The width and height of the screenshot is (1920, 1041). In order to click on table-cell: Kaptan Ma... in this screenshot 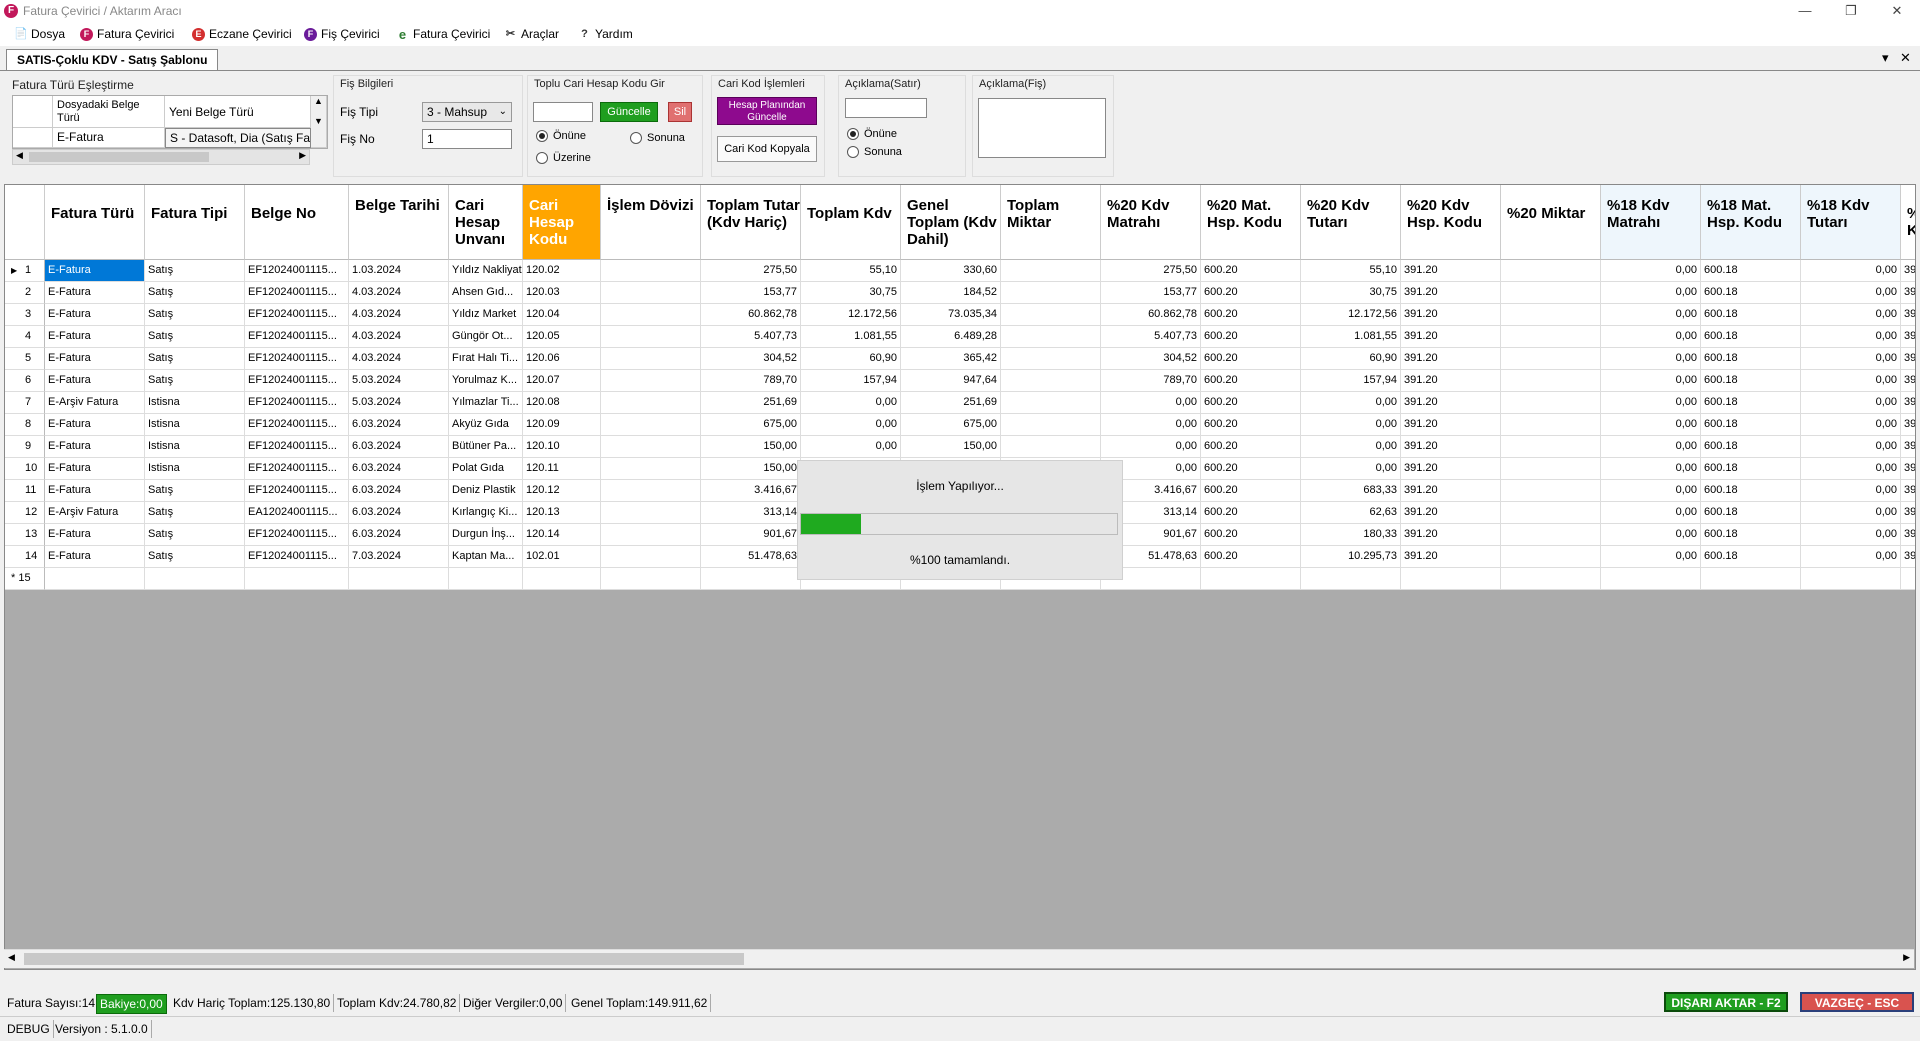, I will do `click(486, 557)`.